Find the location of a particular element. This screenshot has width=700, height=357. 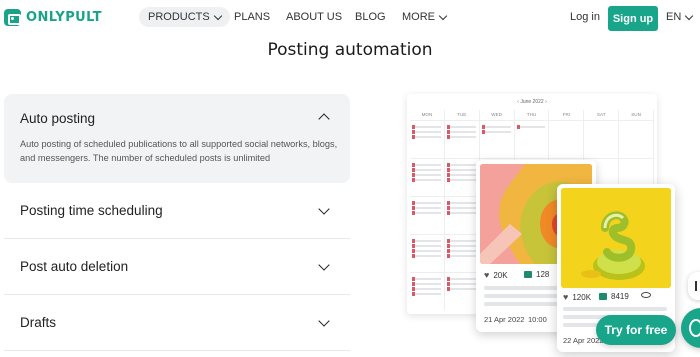

views-stat is located at coordinates (646, 295).